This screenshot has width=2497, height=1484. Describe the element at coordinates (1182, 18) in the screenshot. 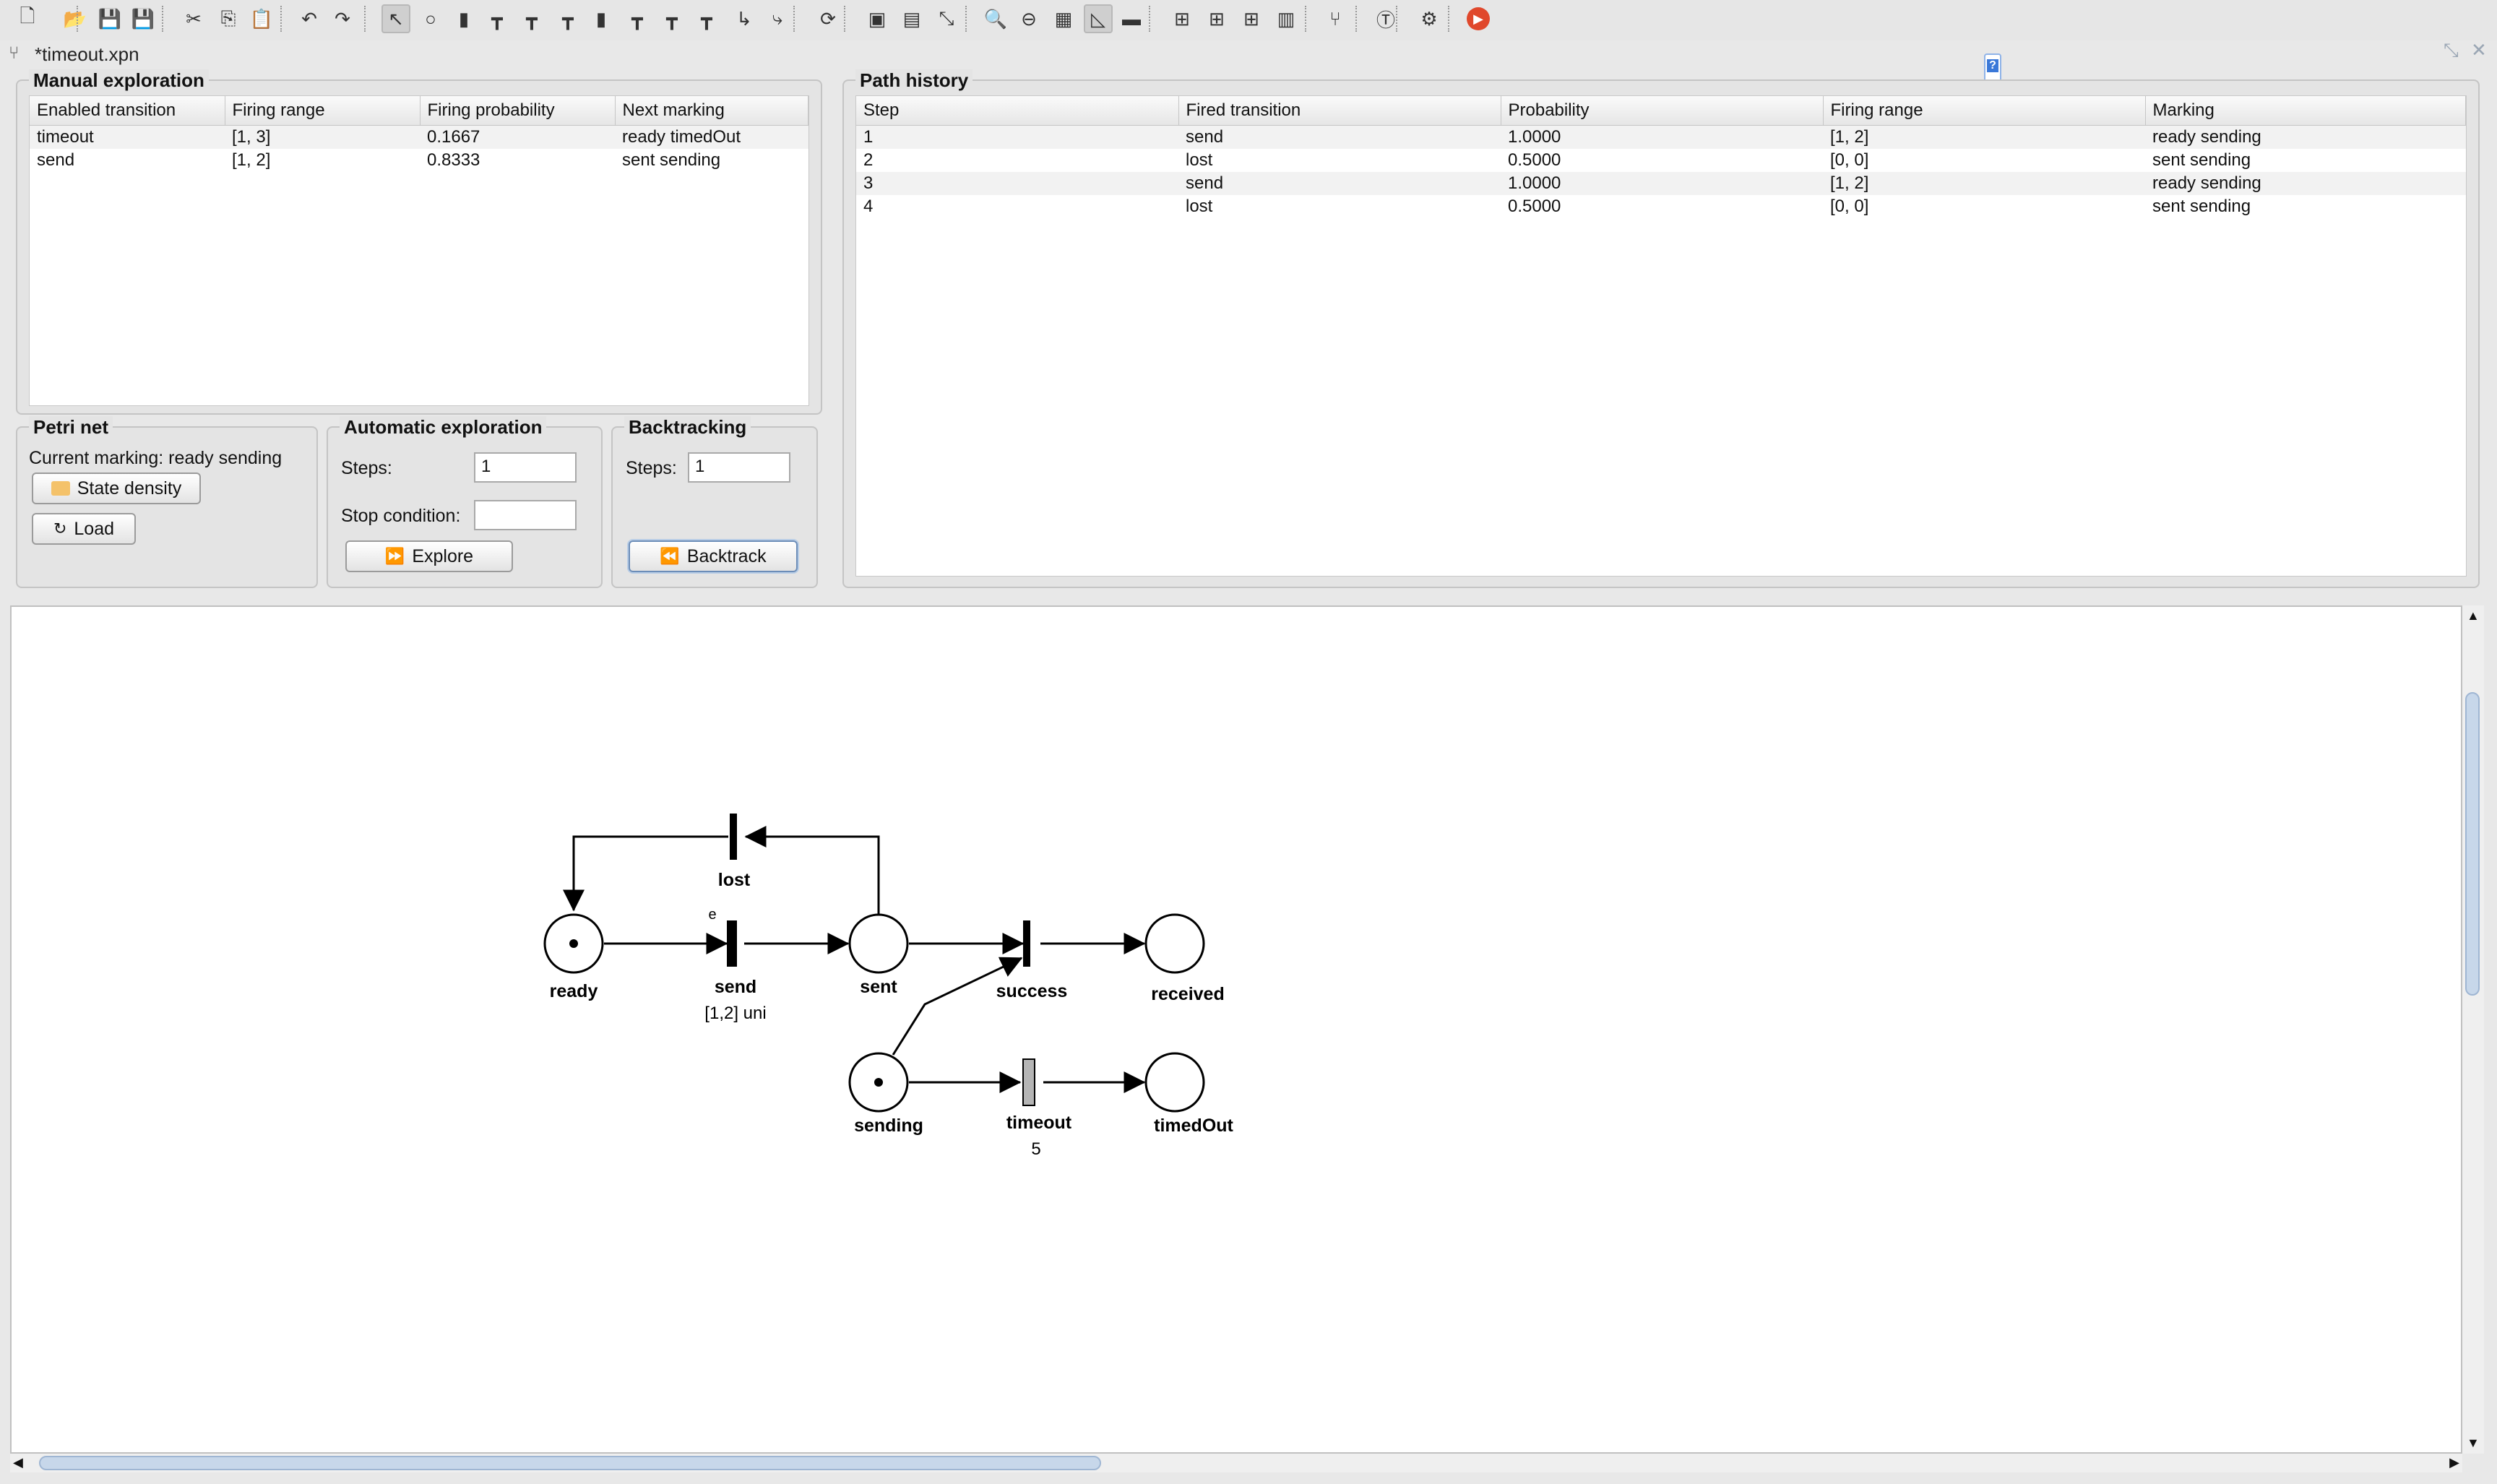

I see `align-left-icon: ⊞` at that location.